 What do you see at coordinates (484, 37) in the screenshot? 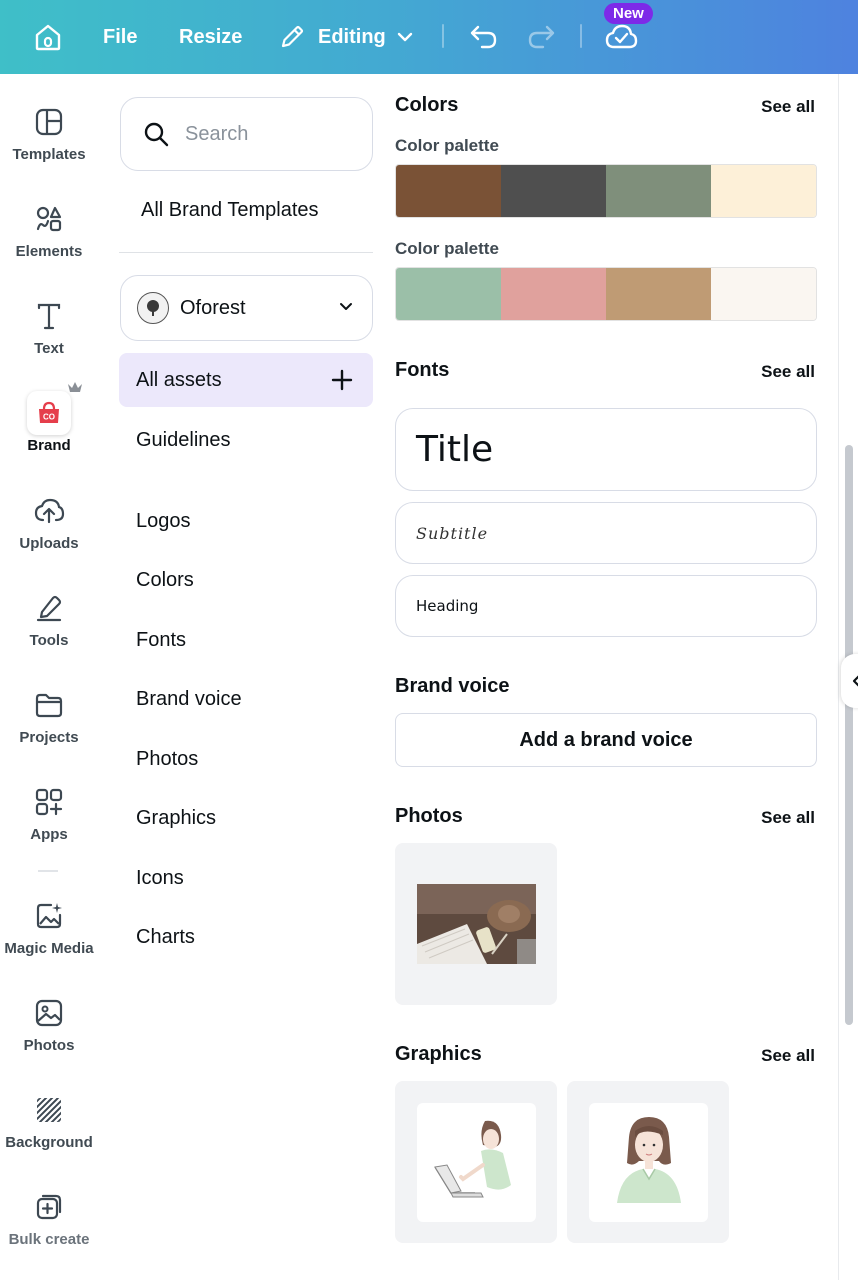
I see `undo-button` at bounding box center [484, 37].